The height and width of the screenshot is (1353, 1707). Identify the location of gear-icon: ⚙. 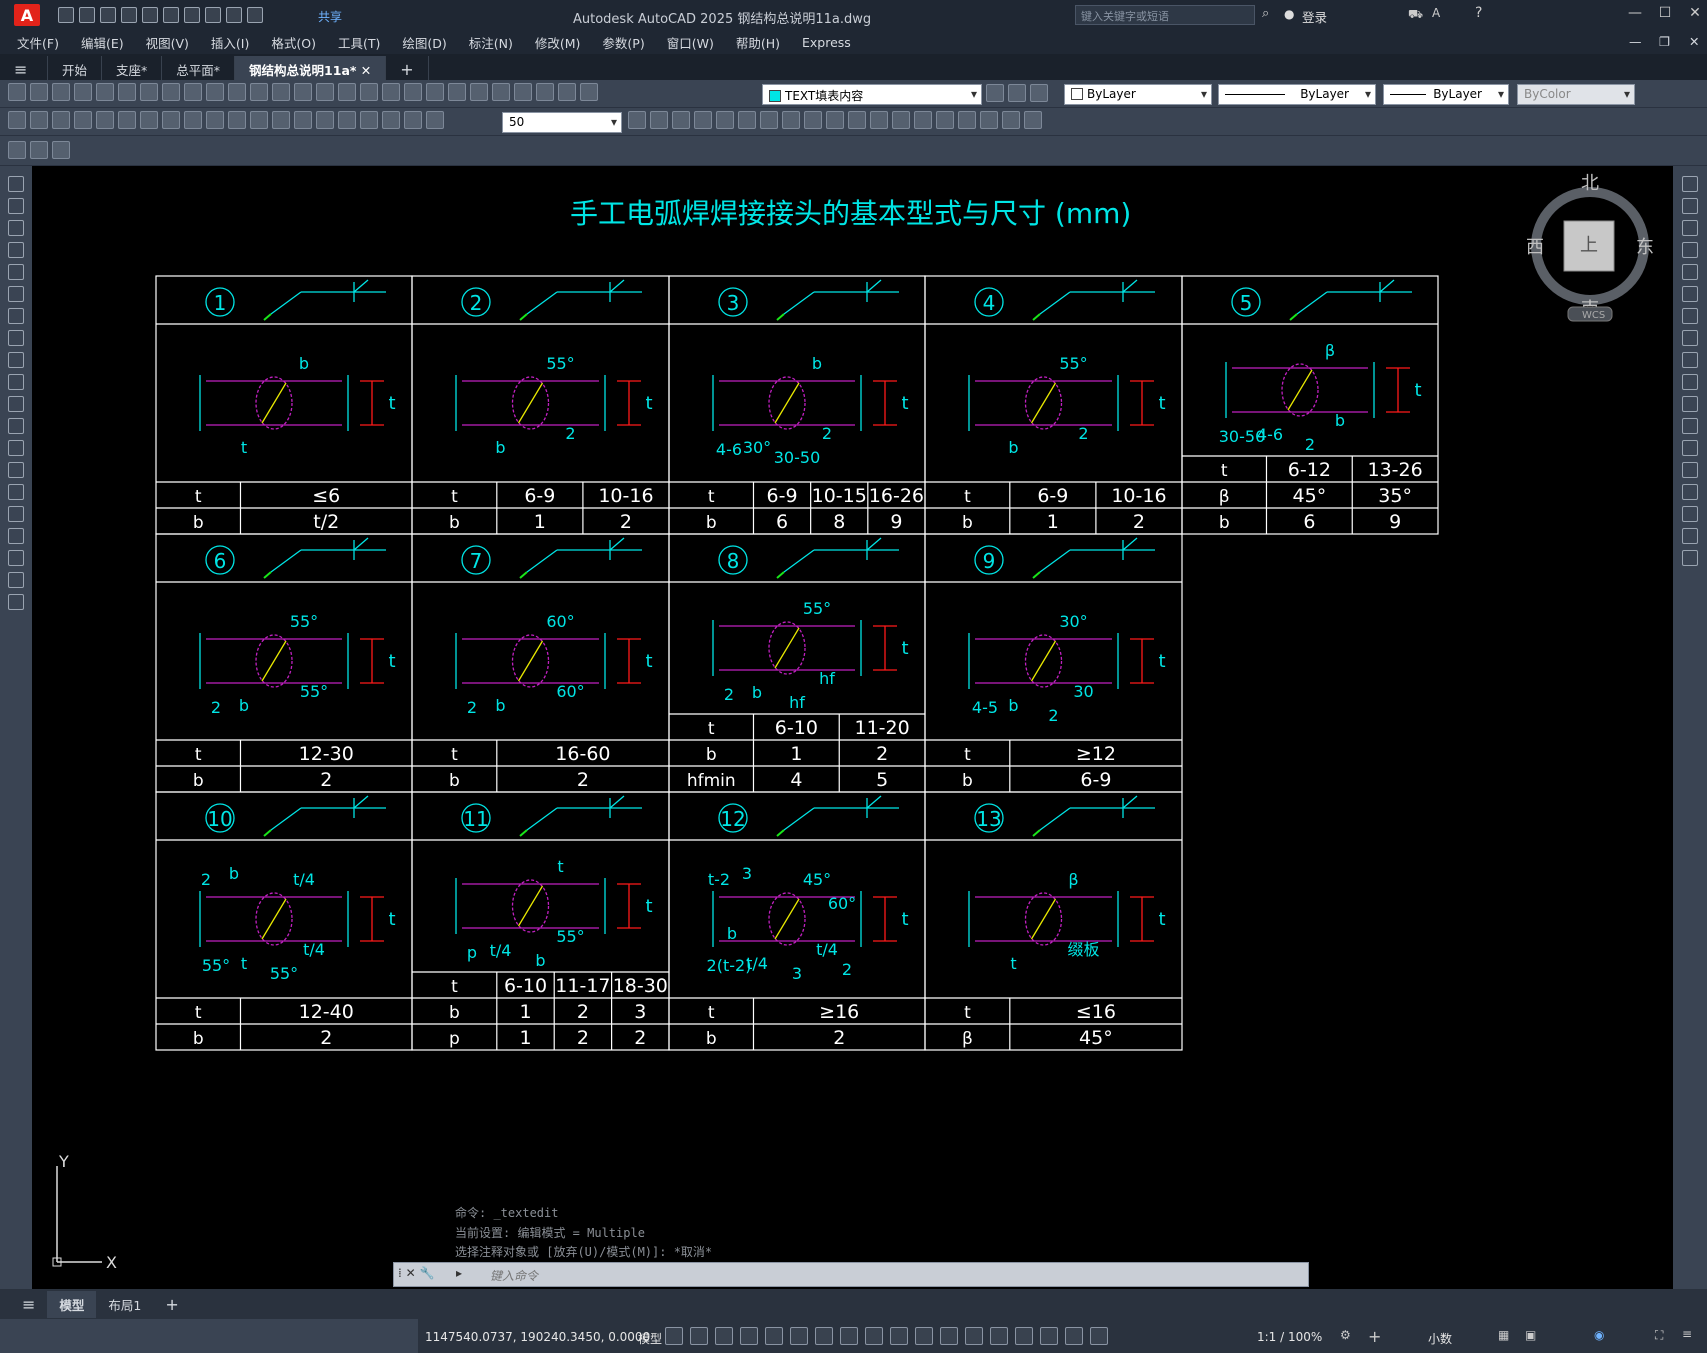
(1345, 1335).